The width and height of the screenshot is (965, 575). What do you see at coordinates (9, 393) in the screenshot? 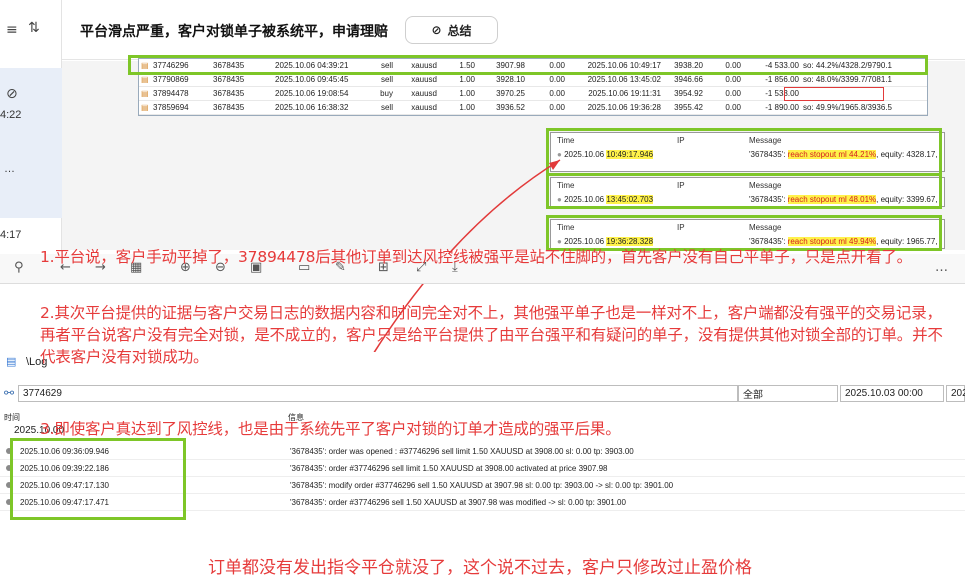
I see `binoculars-icon: ⚯` at bounding box center [9, 393].